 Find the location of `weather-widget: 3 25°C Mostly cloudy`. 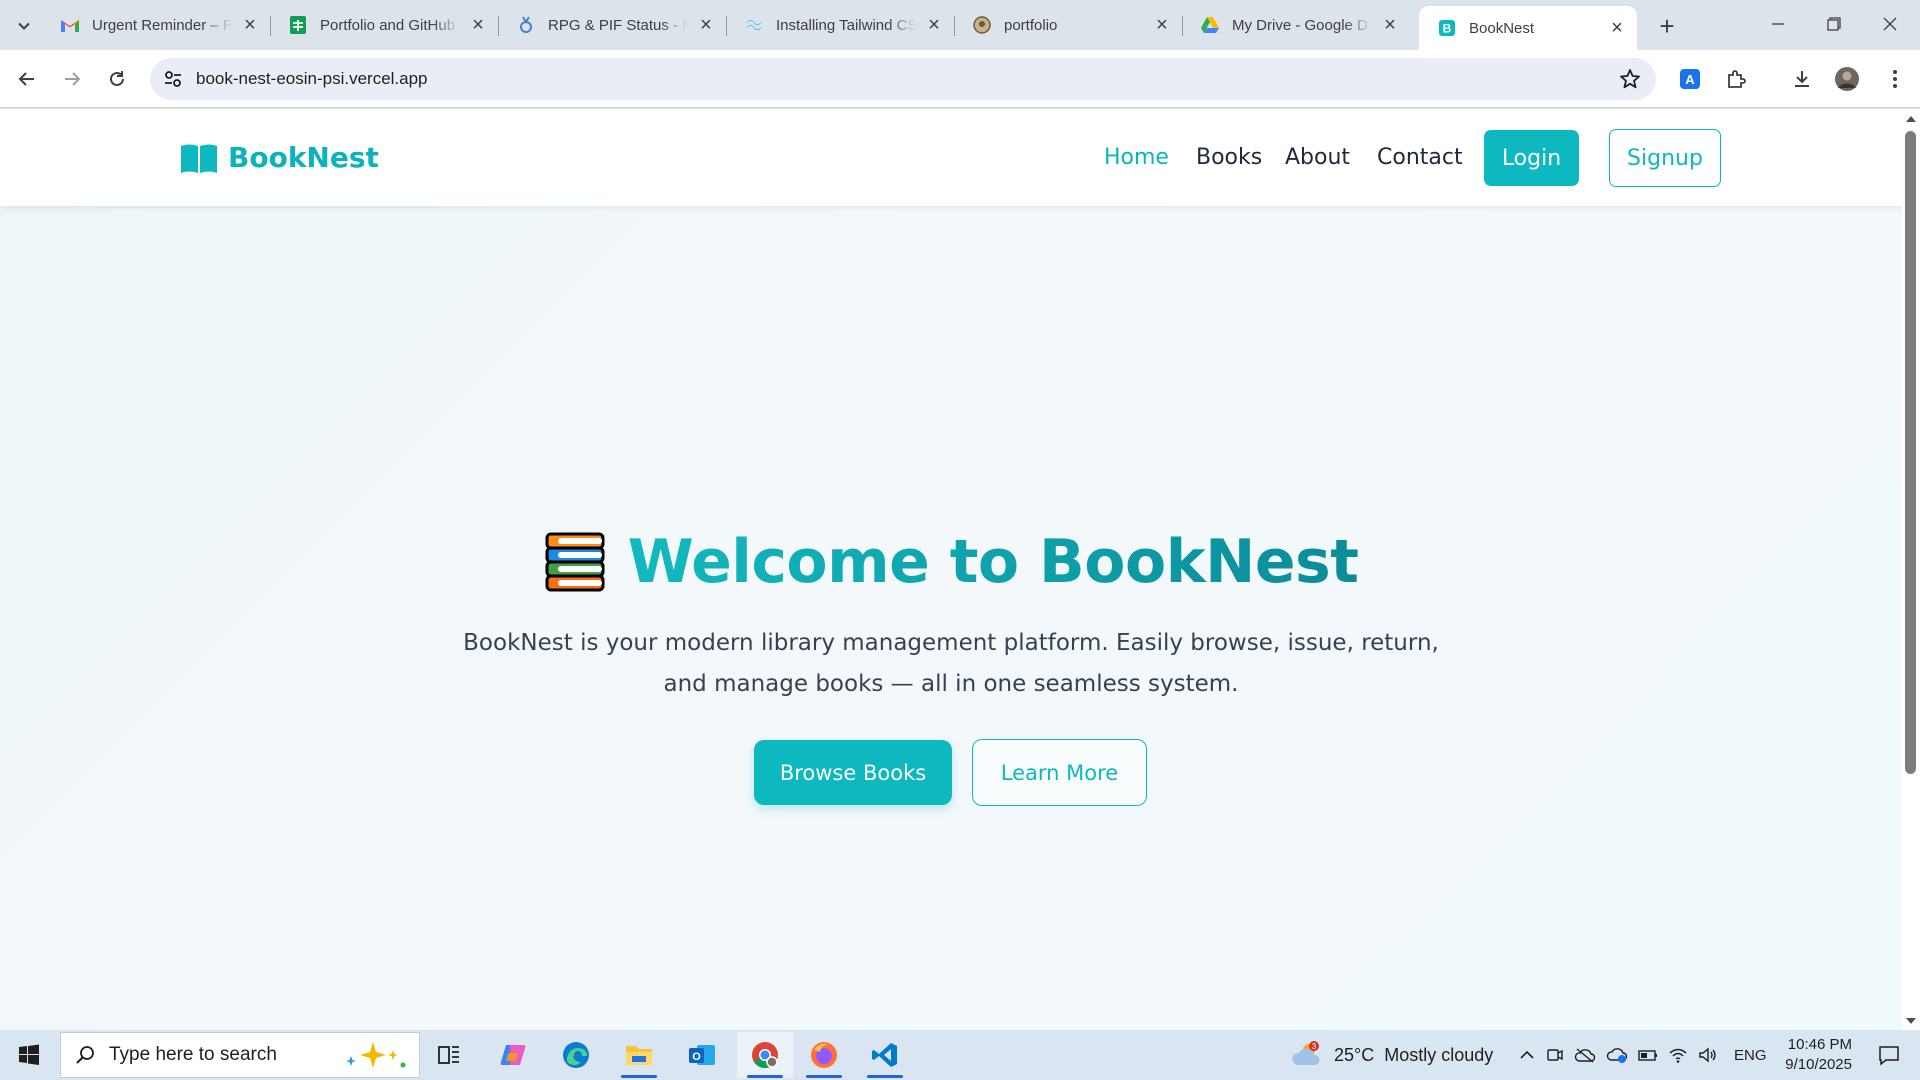

weather-widget: 3 25°C Mostly cloudy is located at coordinates (1391, 1055).